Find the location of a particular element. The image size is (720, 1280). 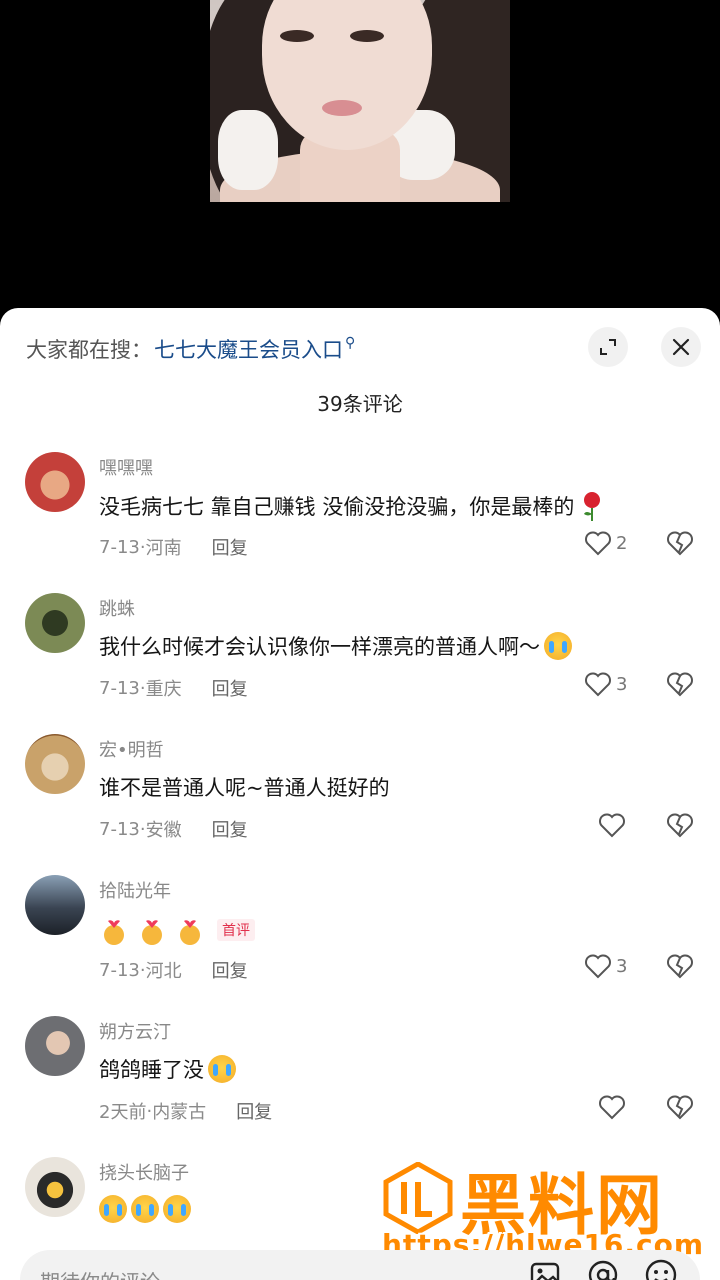

smiley-icon is located at coordinates (661, 1269).